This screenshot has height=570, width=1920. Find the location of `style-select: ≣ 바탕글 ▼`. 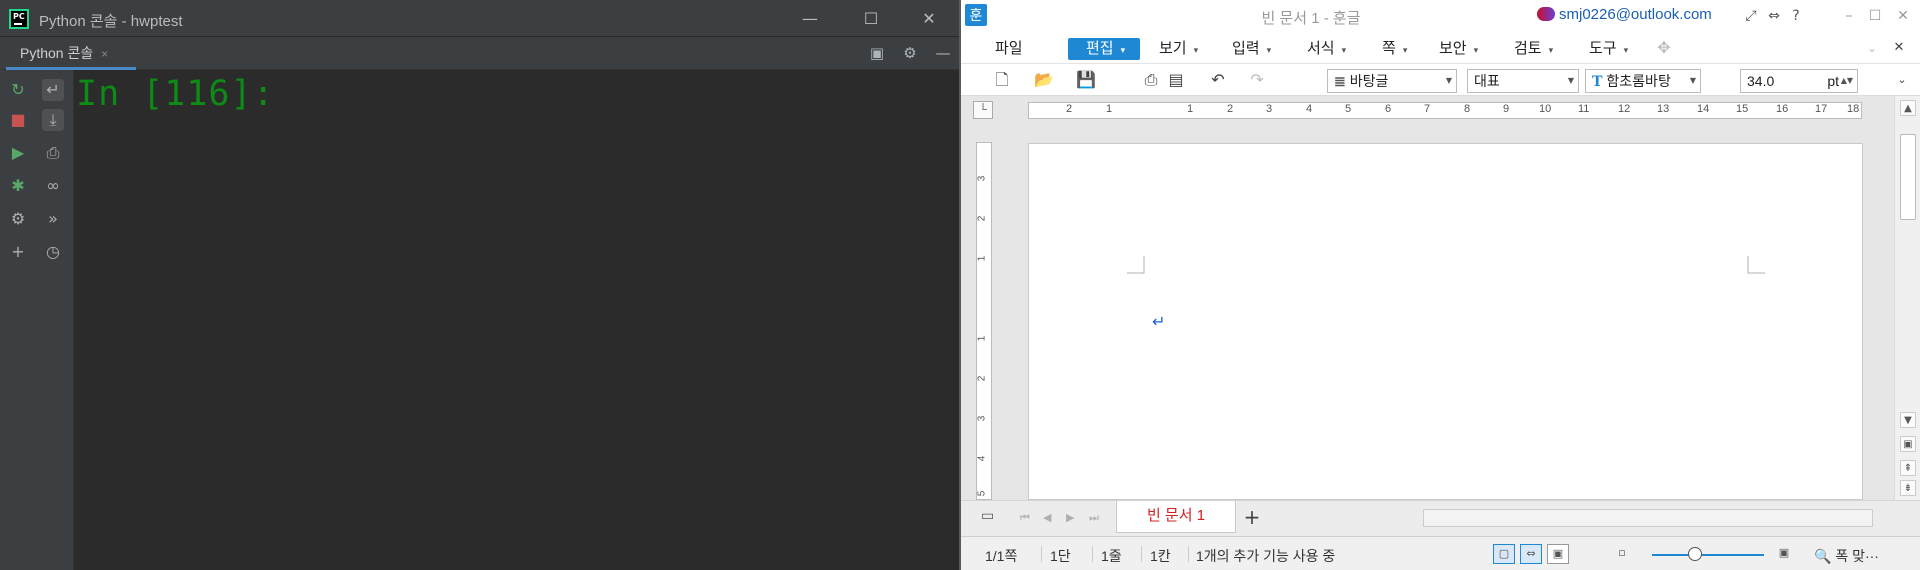

style-select: ≣ 바탕글 ▼ is located at coordinates (1392, 81).